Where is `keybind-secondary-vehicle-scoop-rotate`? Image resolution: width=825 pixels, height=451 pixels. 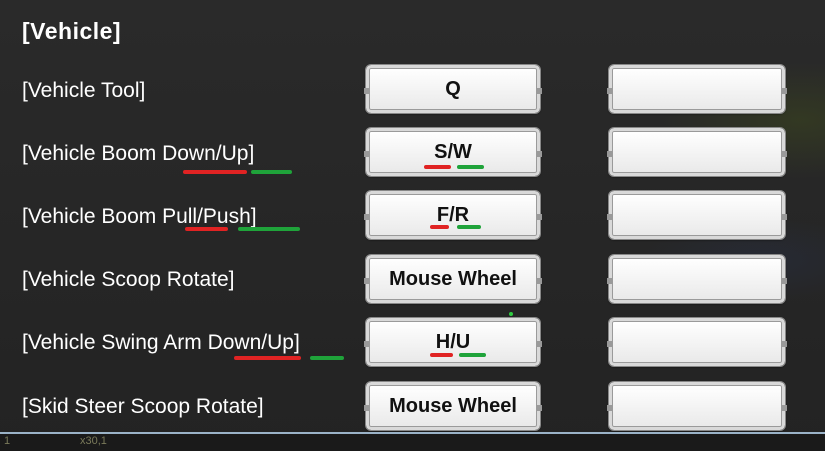
keybind-secondary-vehicle-scoop-rotate is located at coordinates (697, 279).